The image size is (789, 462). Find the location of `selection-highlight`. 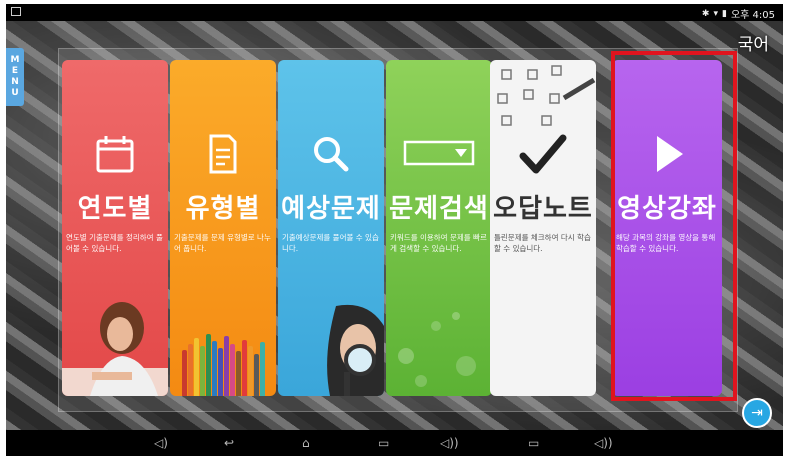

selection-highlight is located at coordinates (674, 226).